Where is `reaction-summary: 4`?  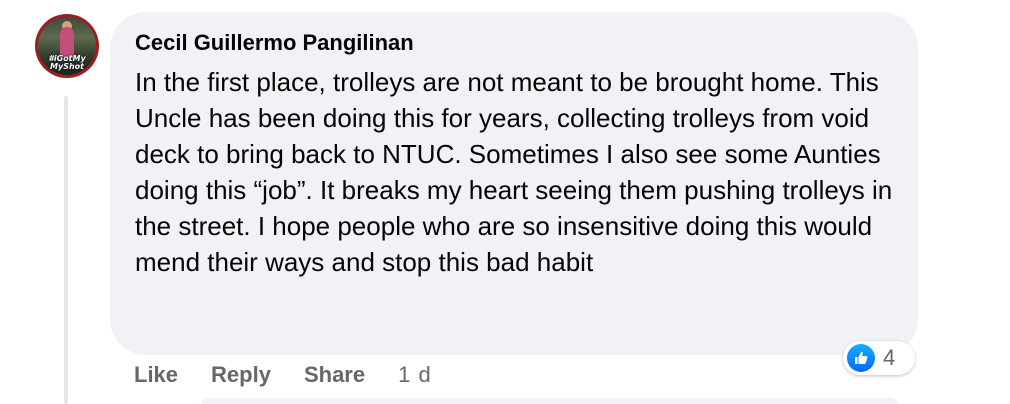 reaction-summary: 4 is located at coordinates (879, 358).